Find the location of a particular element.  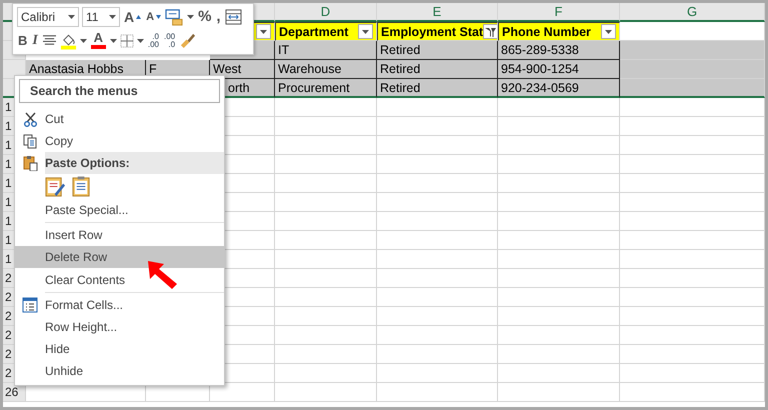

header-label: Department is located at coordinates (313, 31).